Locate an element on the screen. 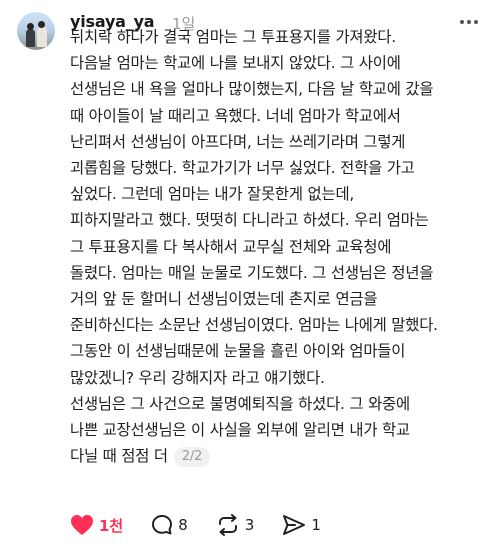 This screenshot has width=500, height=550. comment-icon is located at coordinates (162, 525).